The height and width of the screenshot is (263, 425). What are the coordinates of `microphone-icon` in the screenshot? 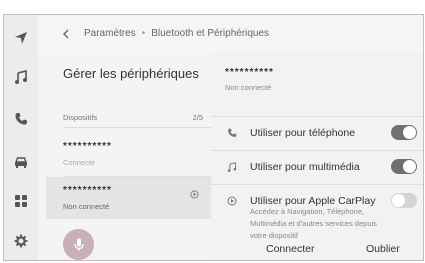 It's located at (78, 244).